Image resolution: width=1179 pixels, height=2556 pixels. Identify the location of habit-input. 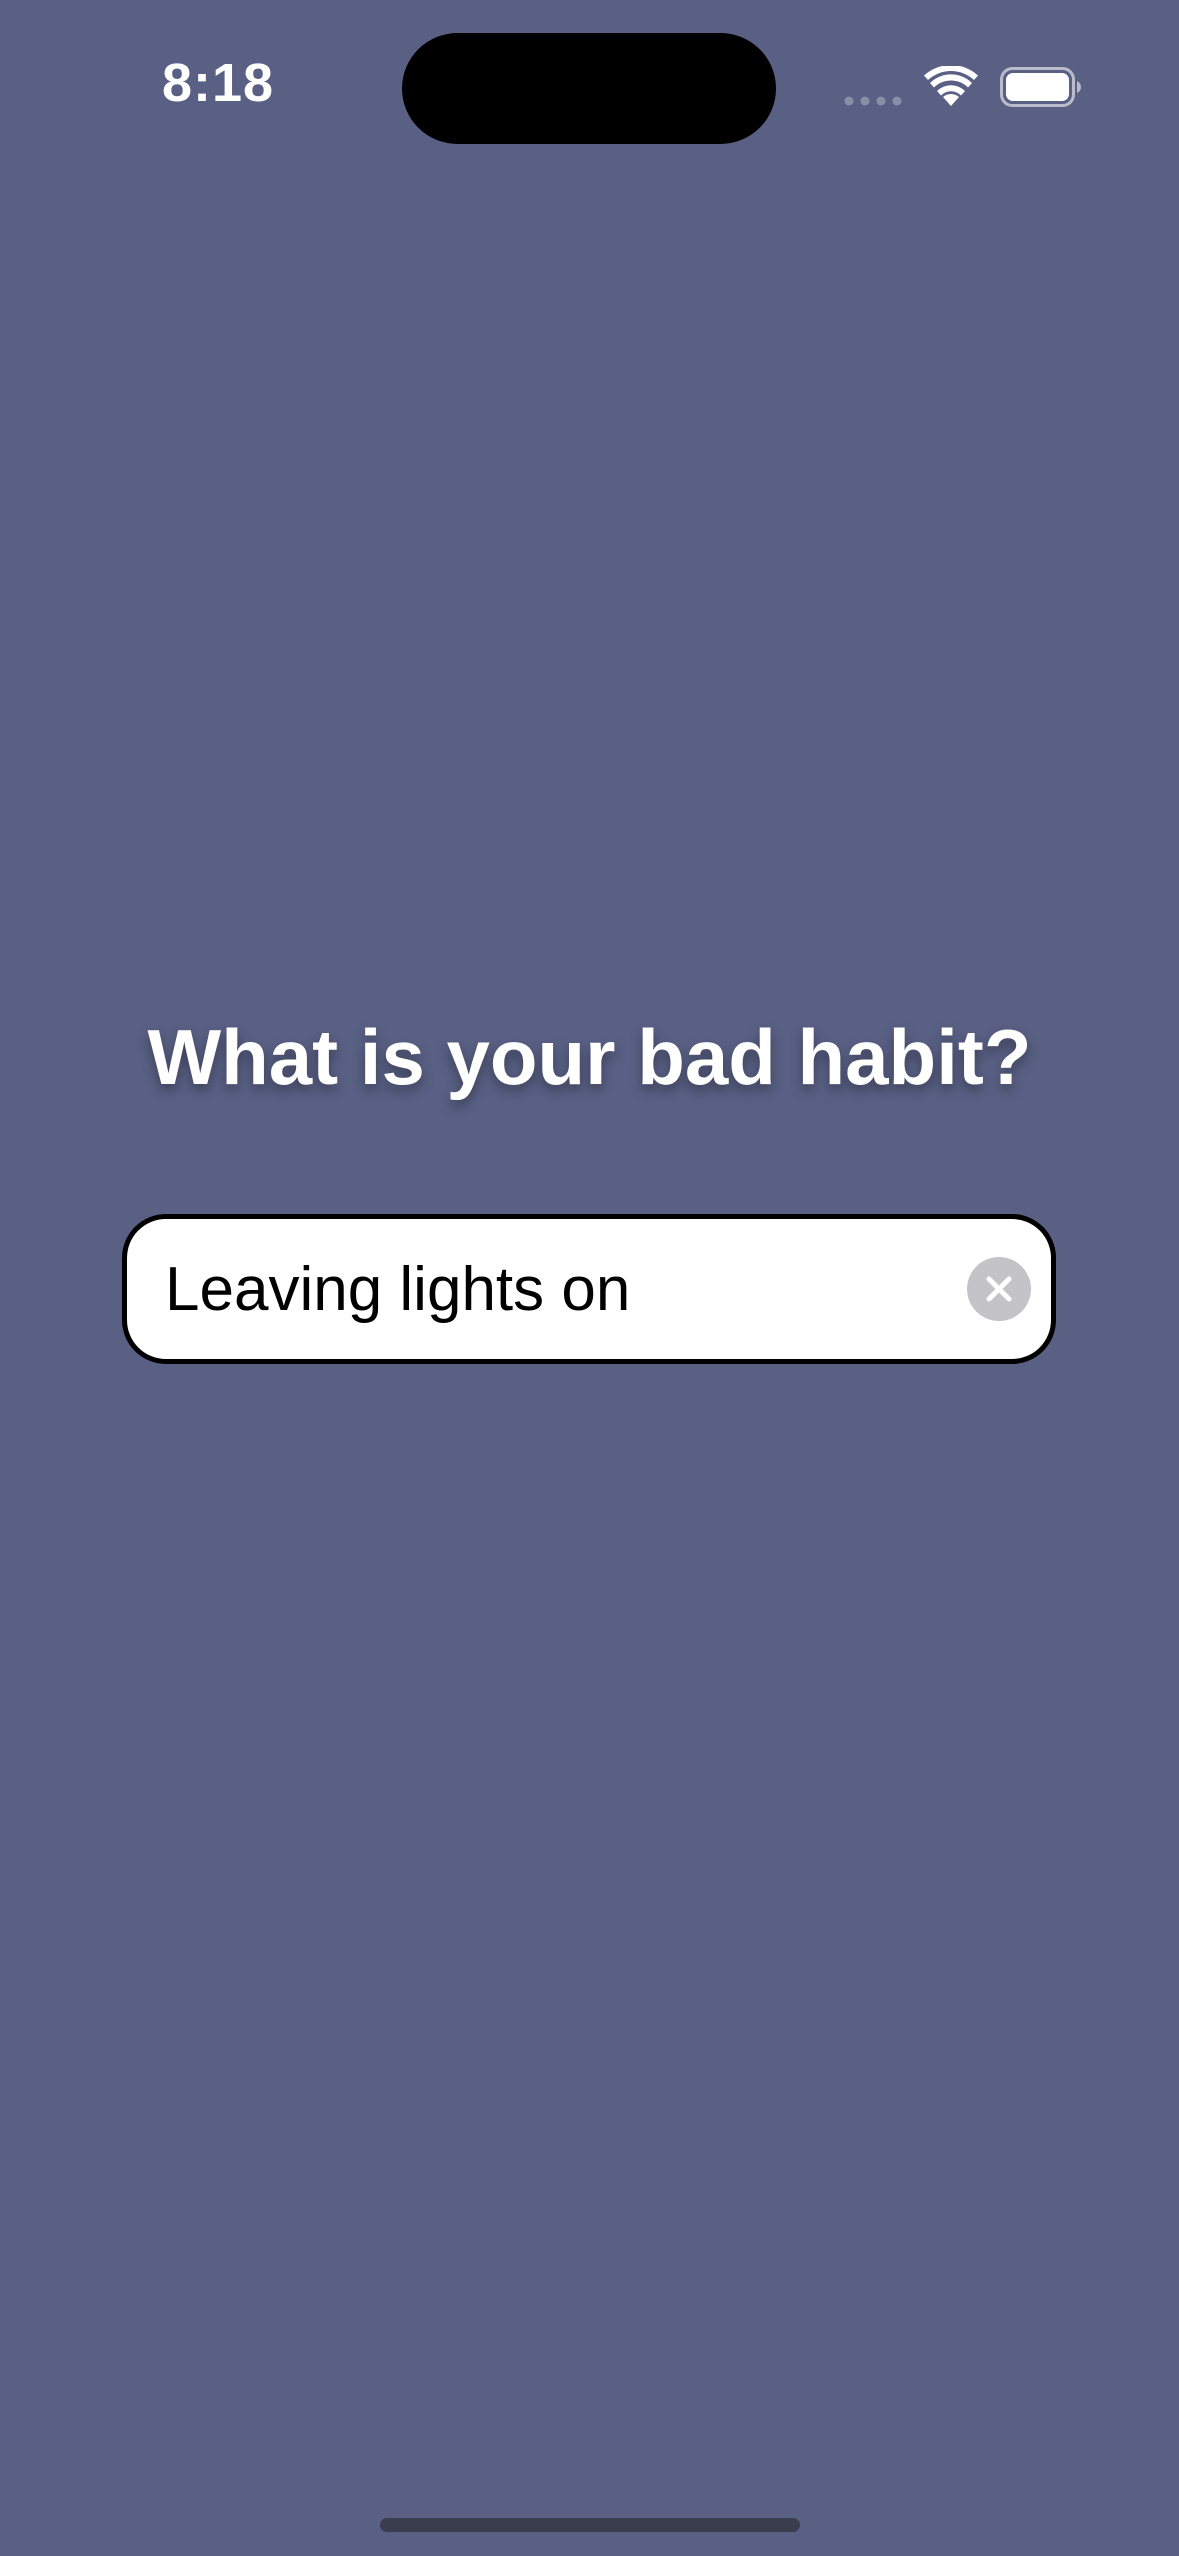
(555, 1289).